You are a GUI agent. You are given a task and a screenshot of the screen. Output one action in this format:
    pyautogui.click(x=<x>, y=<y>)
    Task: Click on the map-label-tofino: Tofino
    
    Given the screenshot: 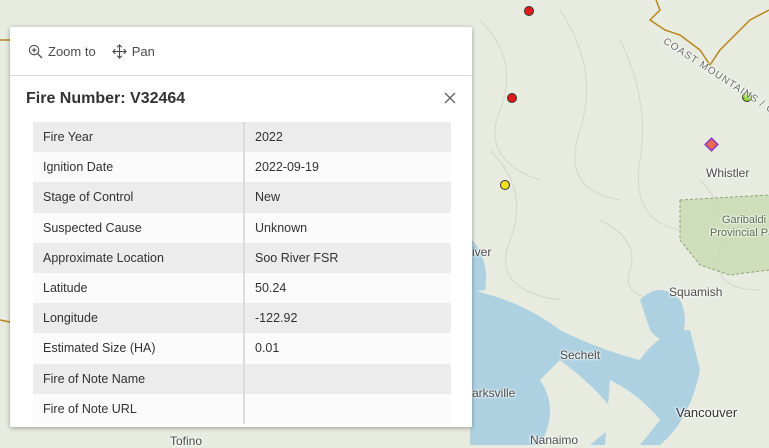 What is the action you would take?
    pyautogui.click(x=186, y=441)
    